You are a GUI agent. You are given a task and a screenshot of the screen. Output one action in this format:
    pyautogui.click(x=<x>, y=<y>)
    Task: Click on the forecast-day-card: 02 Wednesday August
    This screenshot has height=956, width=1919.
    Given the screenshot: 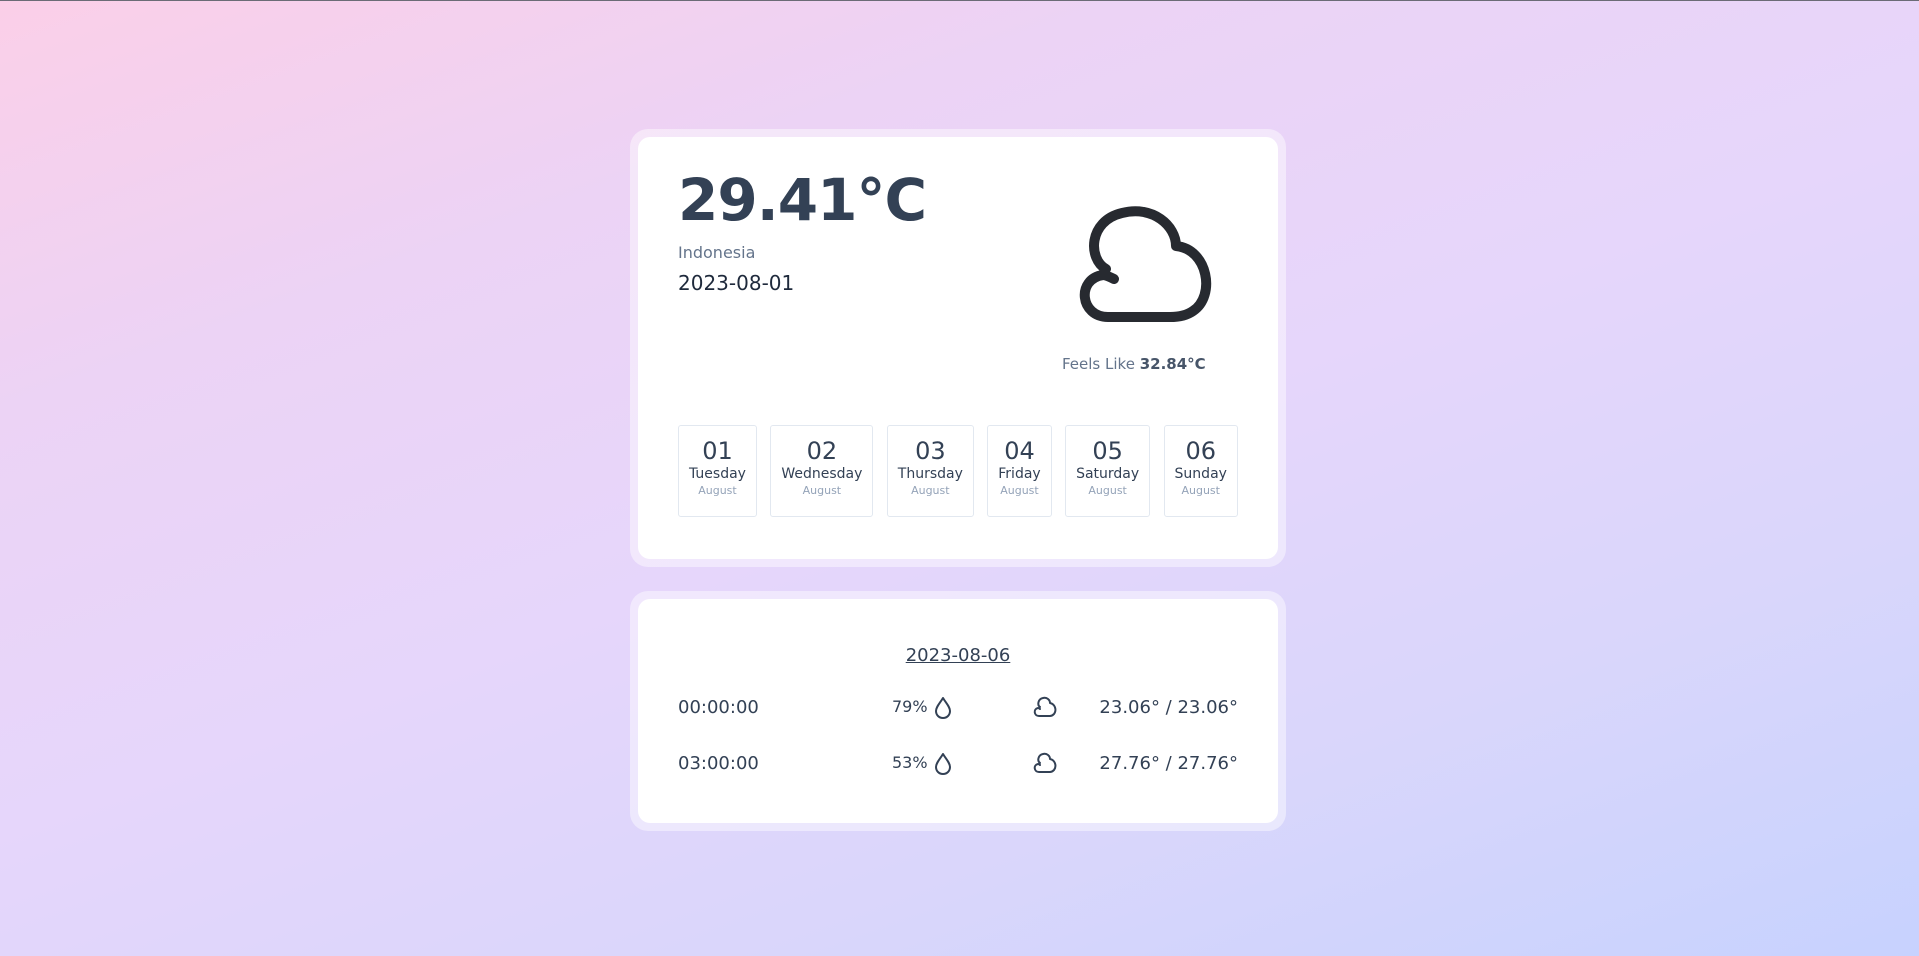 What is the action you would take?
    pyautogui.click(x=822, y=471)
    